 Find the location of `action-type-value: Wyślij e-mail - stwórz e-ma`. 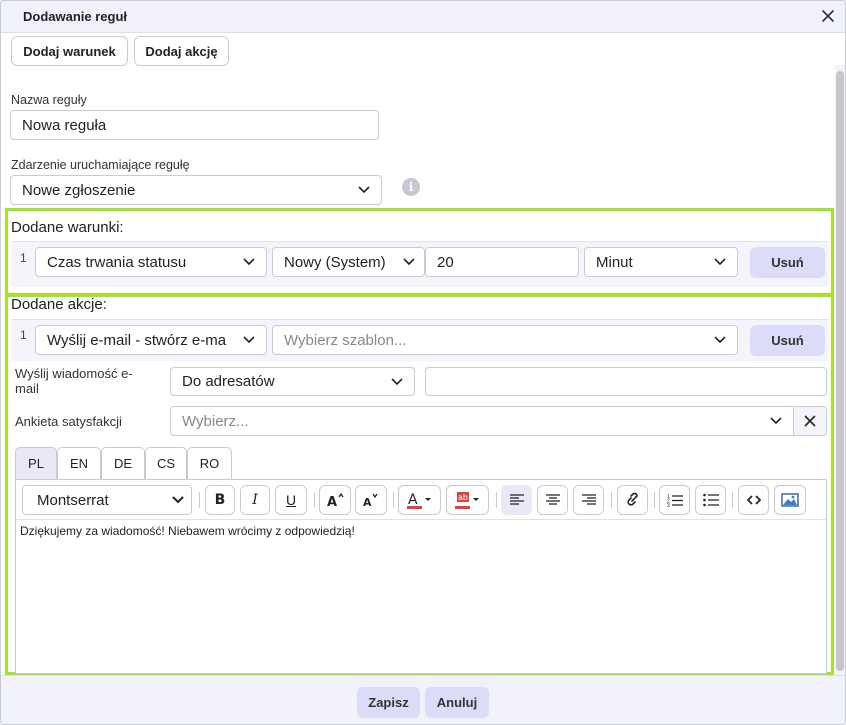

action-type-value: Wyślij e-mail - stwórz e-ma is located at coordinates (137, 340).